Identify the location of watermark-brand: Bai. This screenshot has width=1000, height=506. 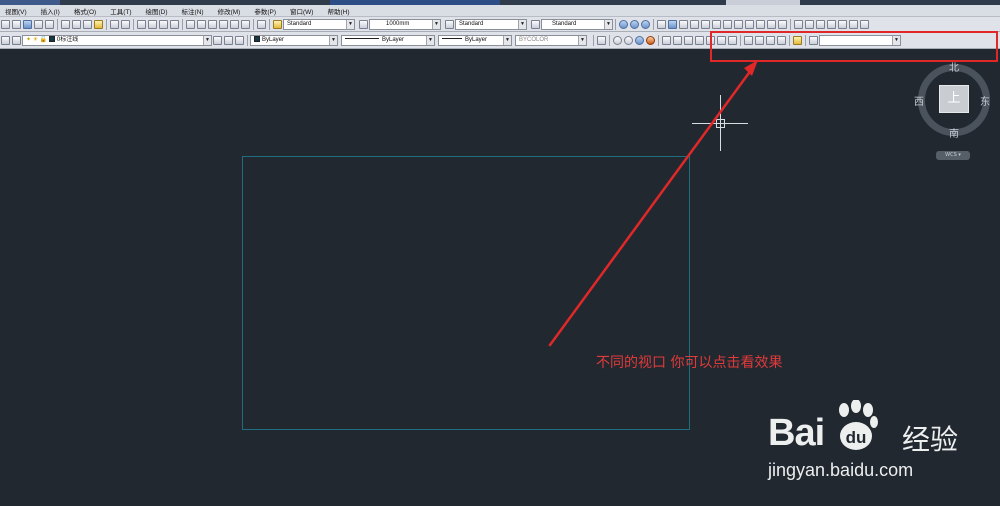
(796, 433).